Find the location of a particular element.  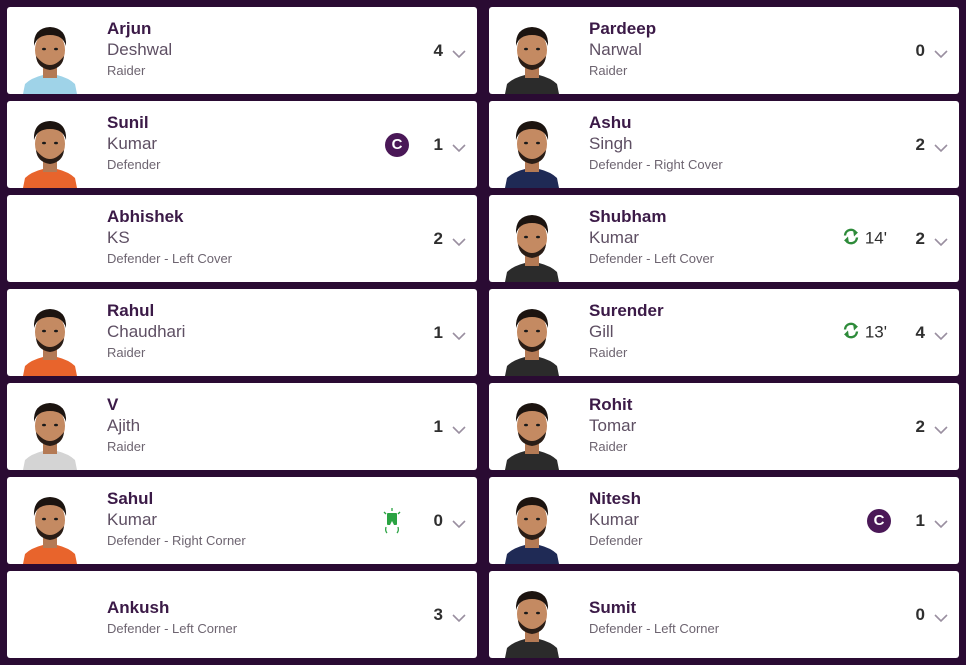

player-card: Sumit Defender - Left Corner 0 is located at coordinates (724, 614).